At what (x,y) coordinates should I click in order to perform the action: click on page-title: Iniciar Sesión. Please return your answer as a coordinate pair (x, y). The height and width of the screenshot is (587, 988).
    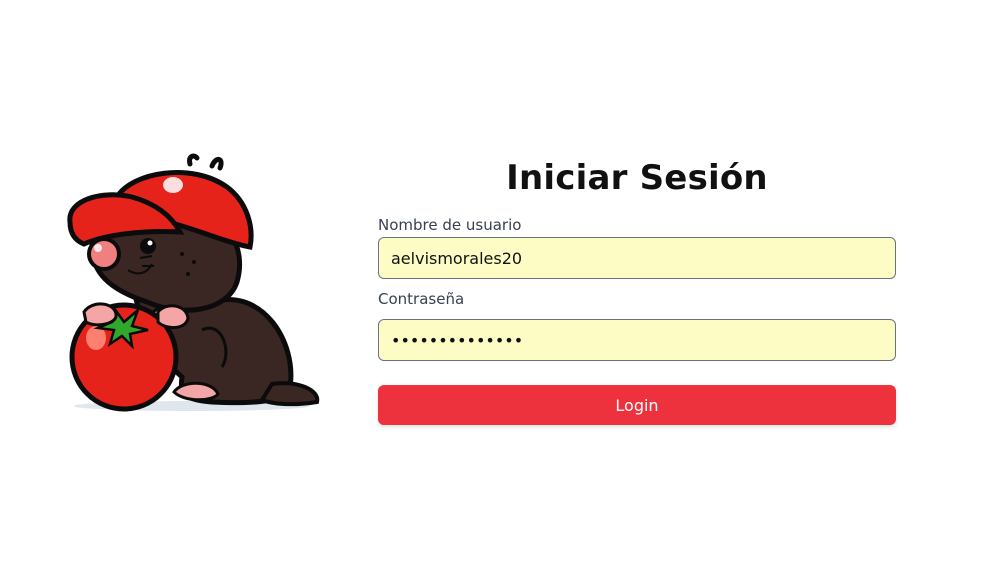
    Looking at the image, I should click on (637, 178).